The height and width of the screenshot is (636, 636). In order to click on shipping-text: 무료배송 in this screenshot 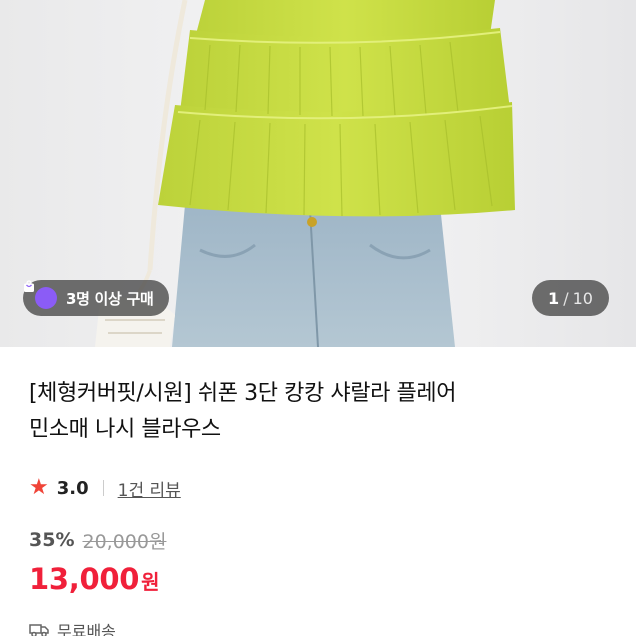, I will do `click(86, 629)`.